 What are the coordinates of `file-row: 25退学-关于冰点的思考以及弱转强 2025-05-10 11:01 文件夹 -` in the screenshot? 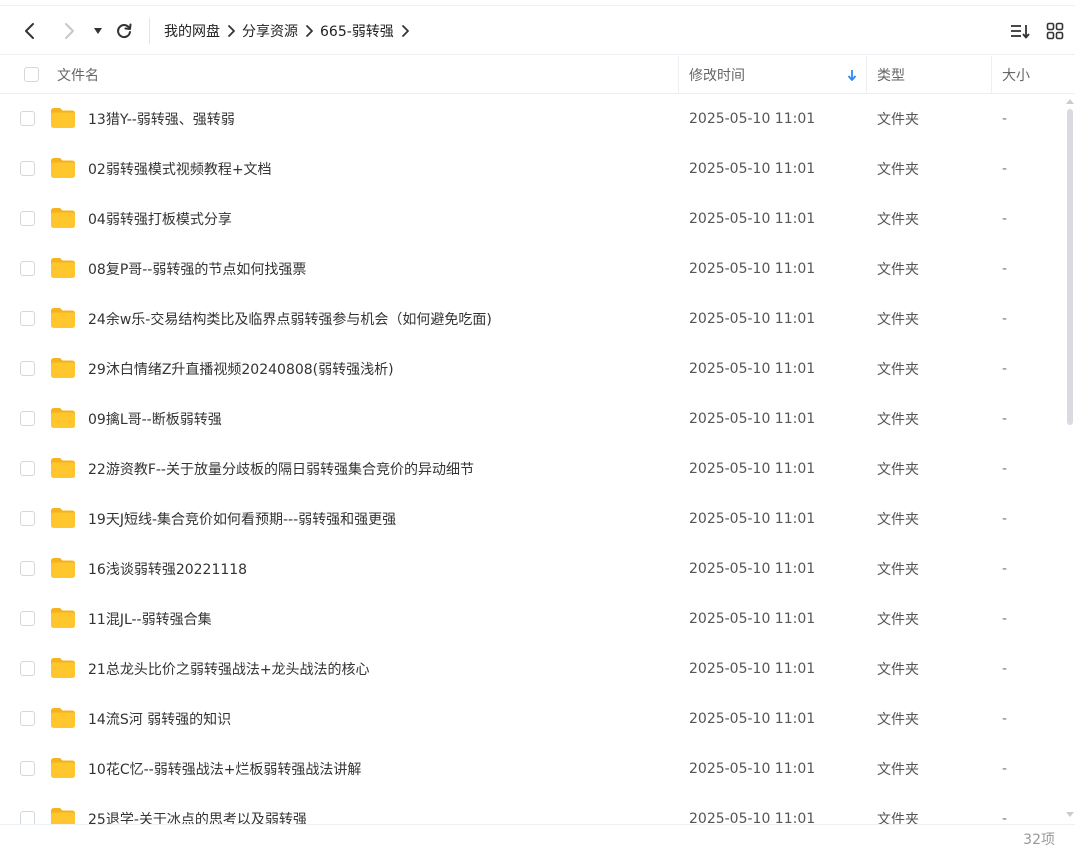 It's located at (532, 809).